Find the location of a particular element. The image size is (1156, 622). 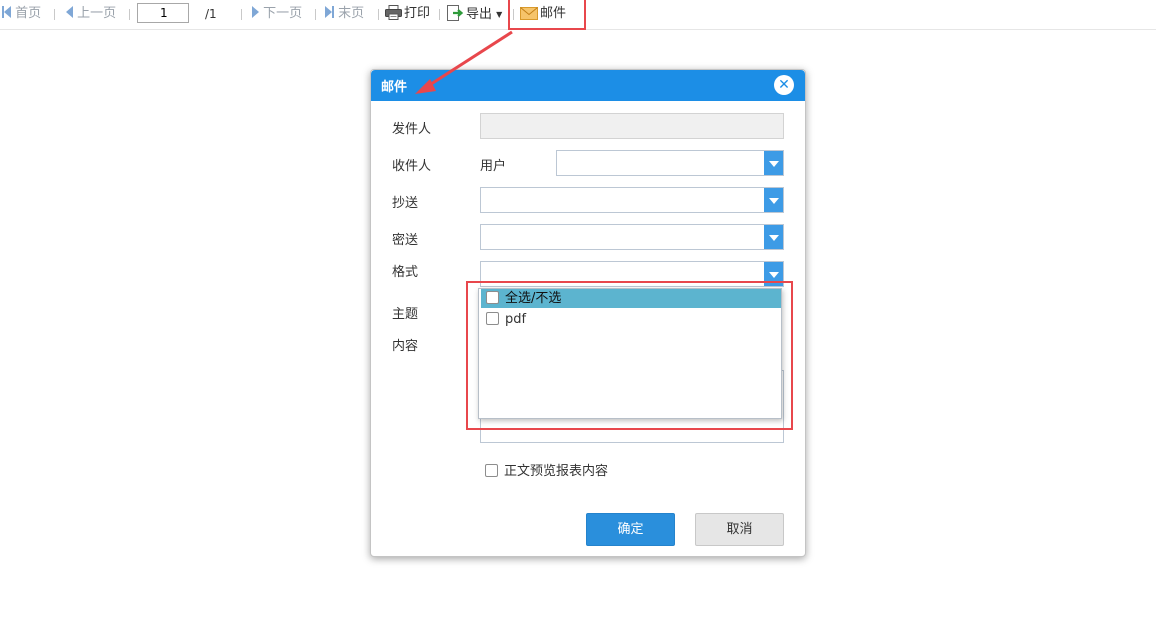

cc-combo is located at coordinates (632, 200).